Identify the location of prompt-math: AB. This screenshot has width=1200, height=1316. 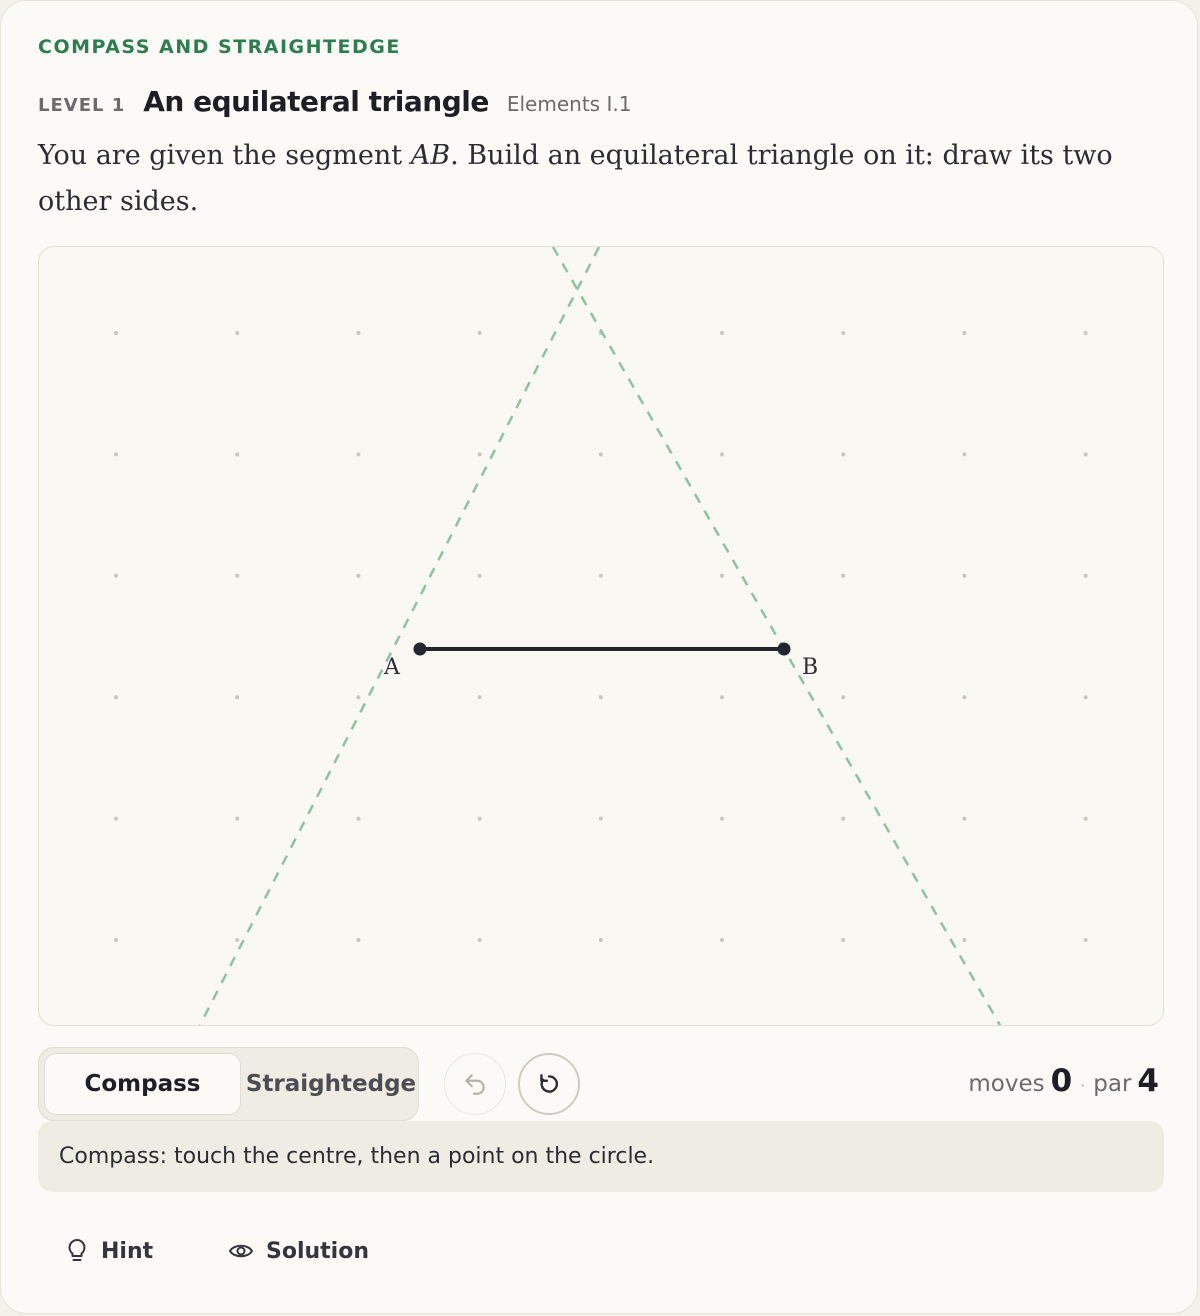
(430, 155).